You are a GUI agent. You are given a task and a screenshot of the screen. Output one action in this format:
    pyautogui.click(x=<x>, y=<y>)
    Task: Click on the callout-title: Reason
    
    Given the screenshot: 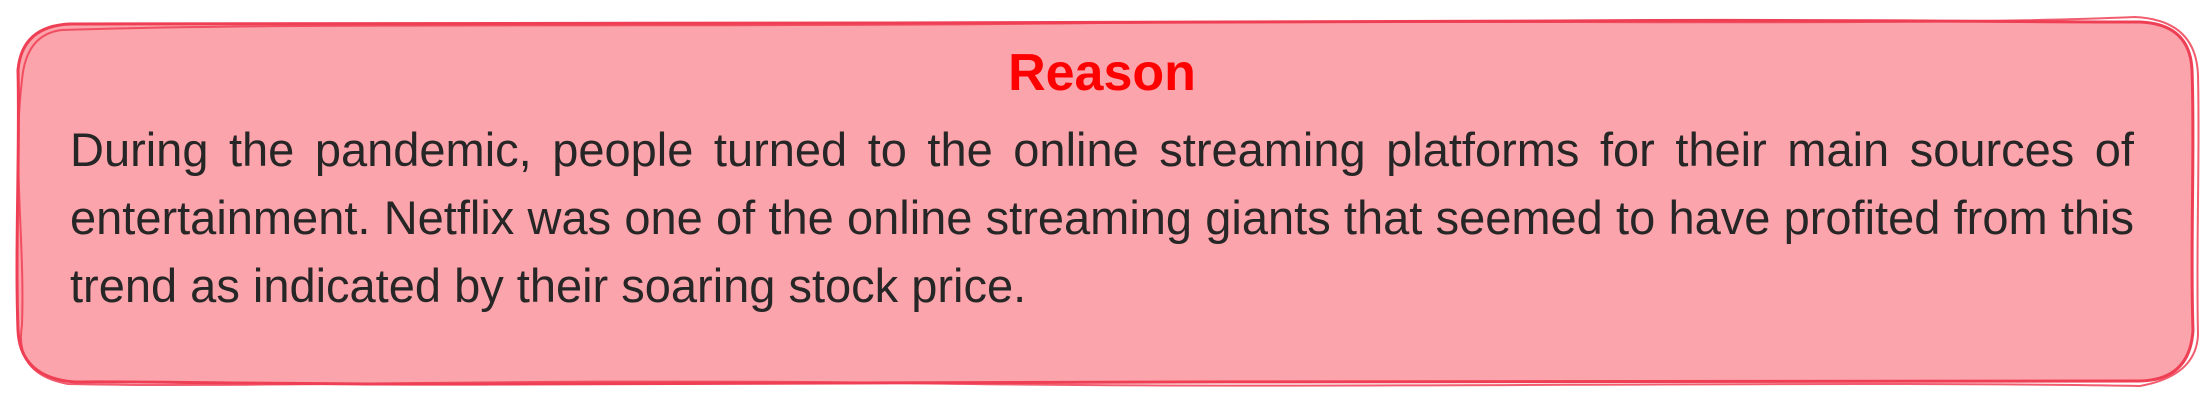 What is the action you would take?
    pyautogui.click(x=1102, y=73)
    